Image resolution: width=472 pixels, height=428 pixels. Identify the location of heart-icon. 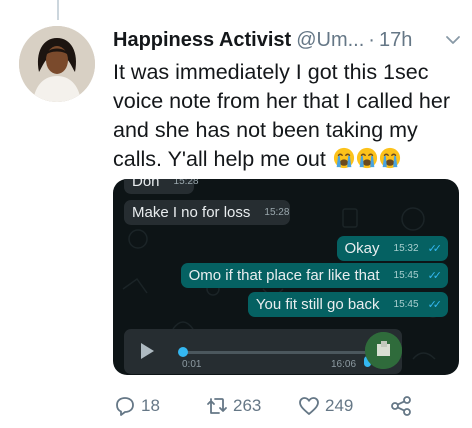
(309, 406).